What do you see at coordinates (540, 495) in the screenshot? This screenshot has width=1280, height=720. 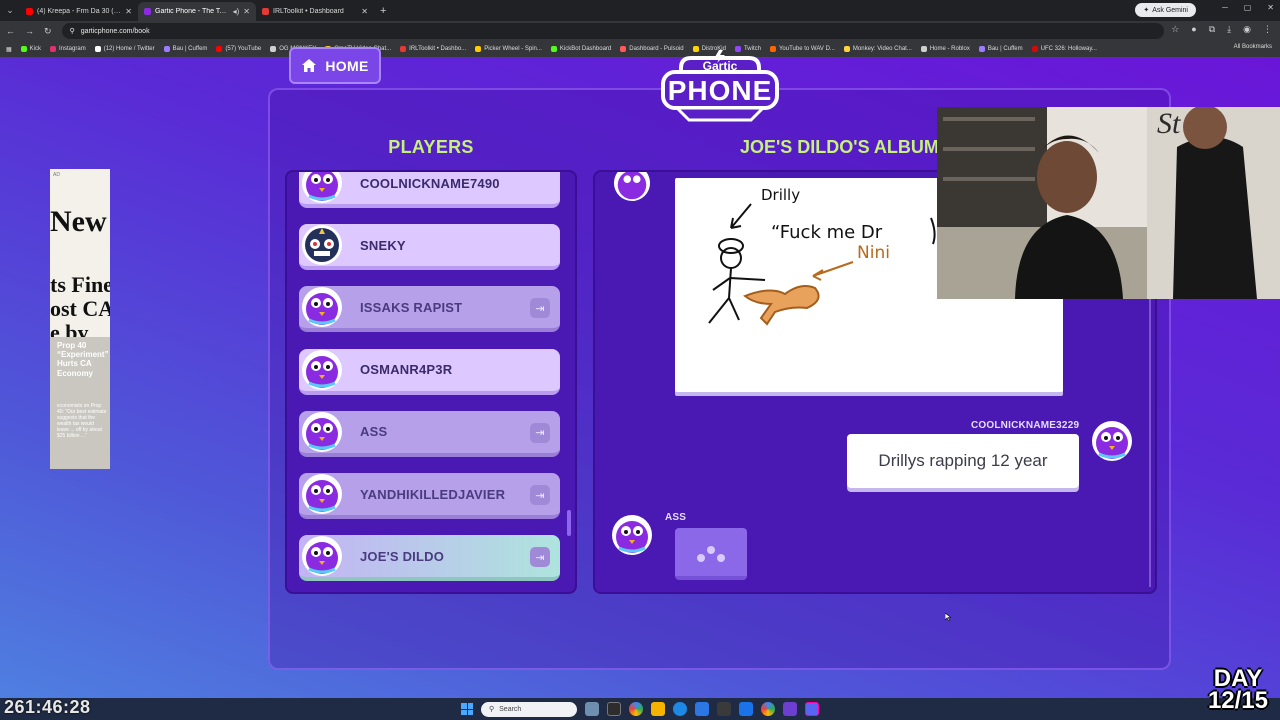 I see `player-left-icon: ⇥` at bounding box center [540, 495].